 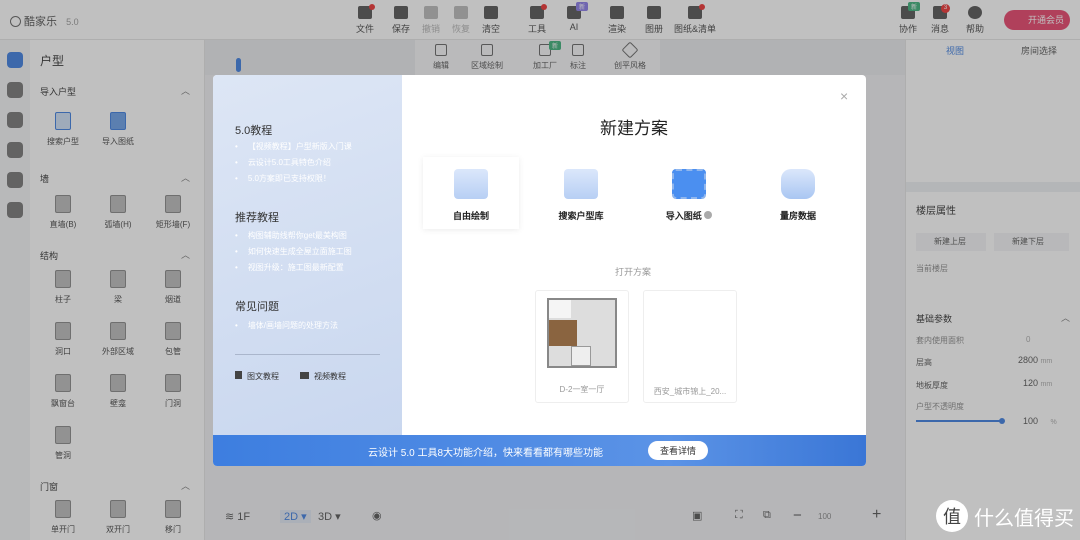 I want to click on view-details-button: 查看详情, so click(x=678, y=450).